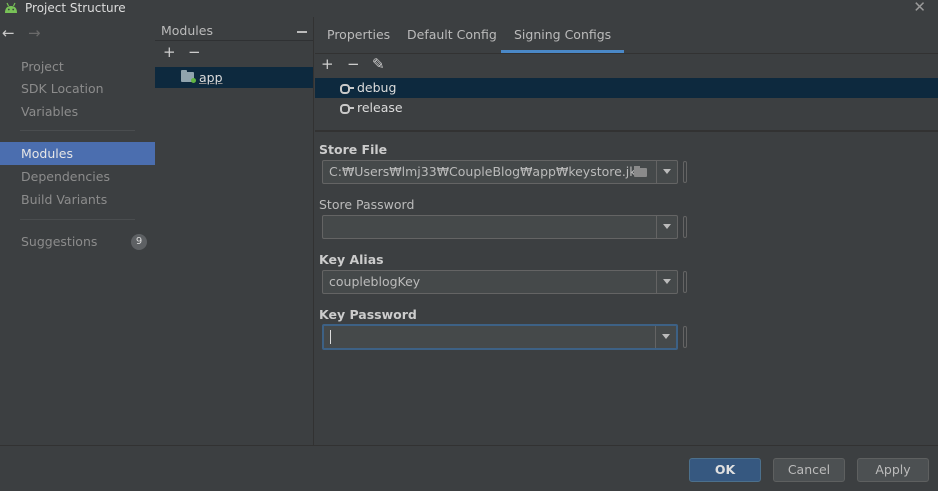  I want to click on ok-button: OK, so click(725, 470).